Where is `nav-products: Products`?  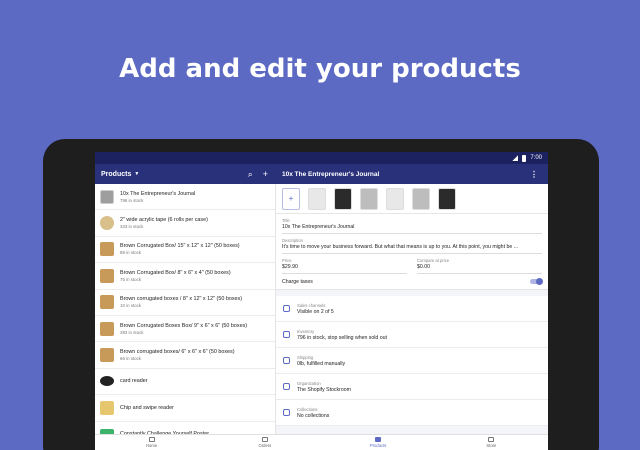
nav-products: Products is located at coordinates (378, 442).